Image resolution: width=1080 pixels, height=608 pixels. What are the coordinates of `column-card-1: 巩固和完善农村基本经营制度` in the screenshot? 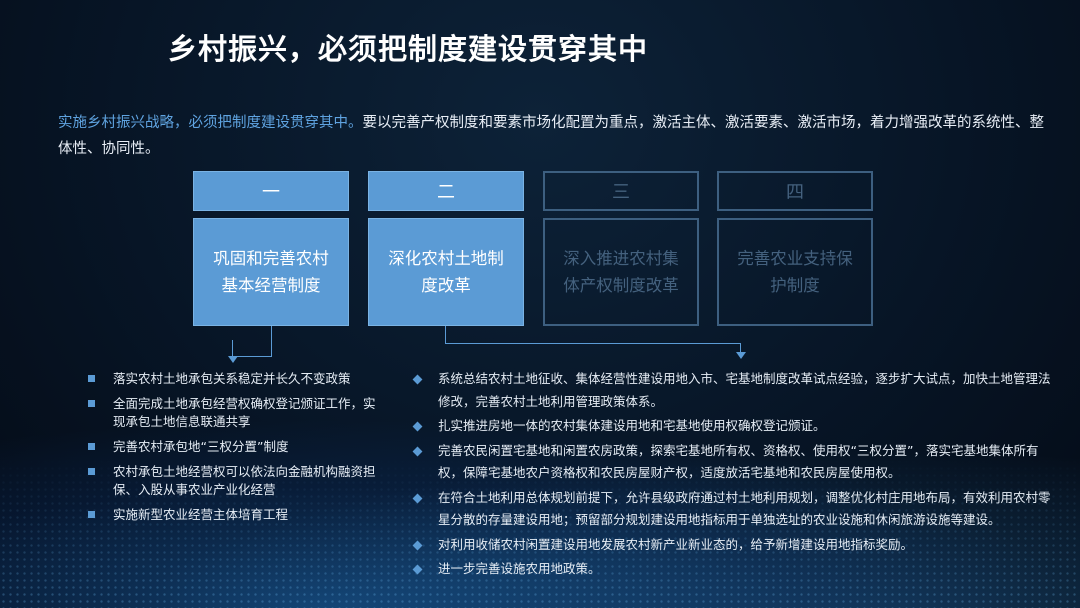 It's located at (271, 272).